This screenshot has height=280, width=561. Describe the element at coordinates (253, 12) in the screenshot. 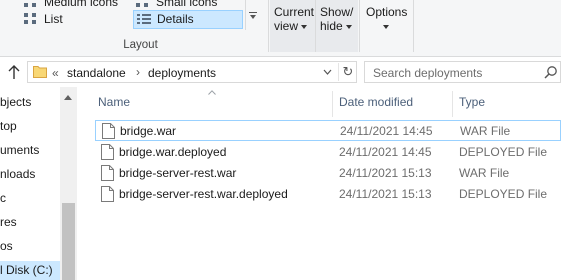

I see `more-bar-icon` at that location.